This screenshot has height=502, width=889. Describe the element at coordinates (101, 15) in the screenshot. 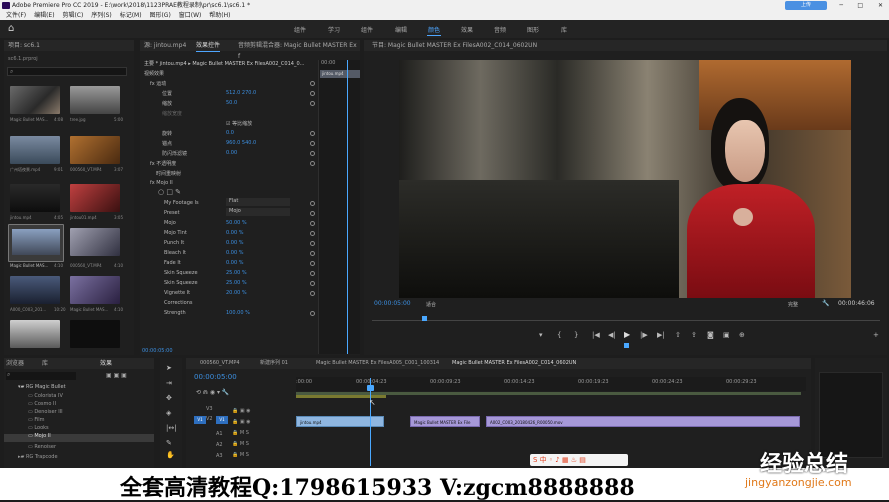

I see `menu-sequence: 序列(S)` at that location.